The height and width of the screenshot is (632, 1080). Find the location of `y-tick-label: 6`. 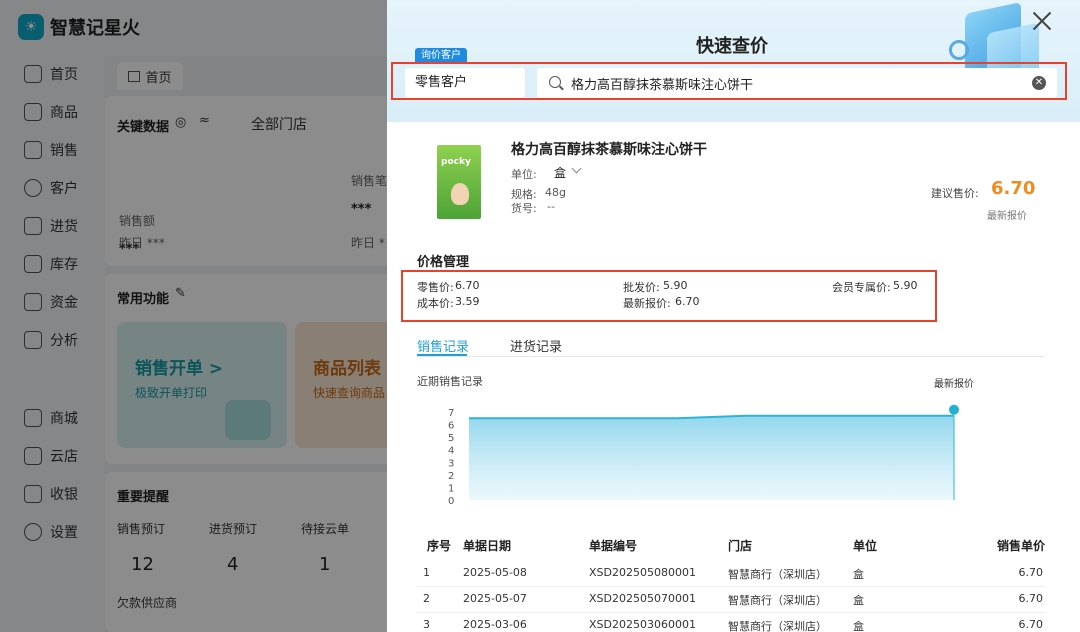

y-tick-label: 6 is located at coordinates (451, 426).